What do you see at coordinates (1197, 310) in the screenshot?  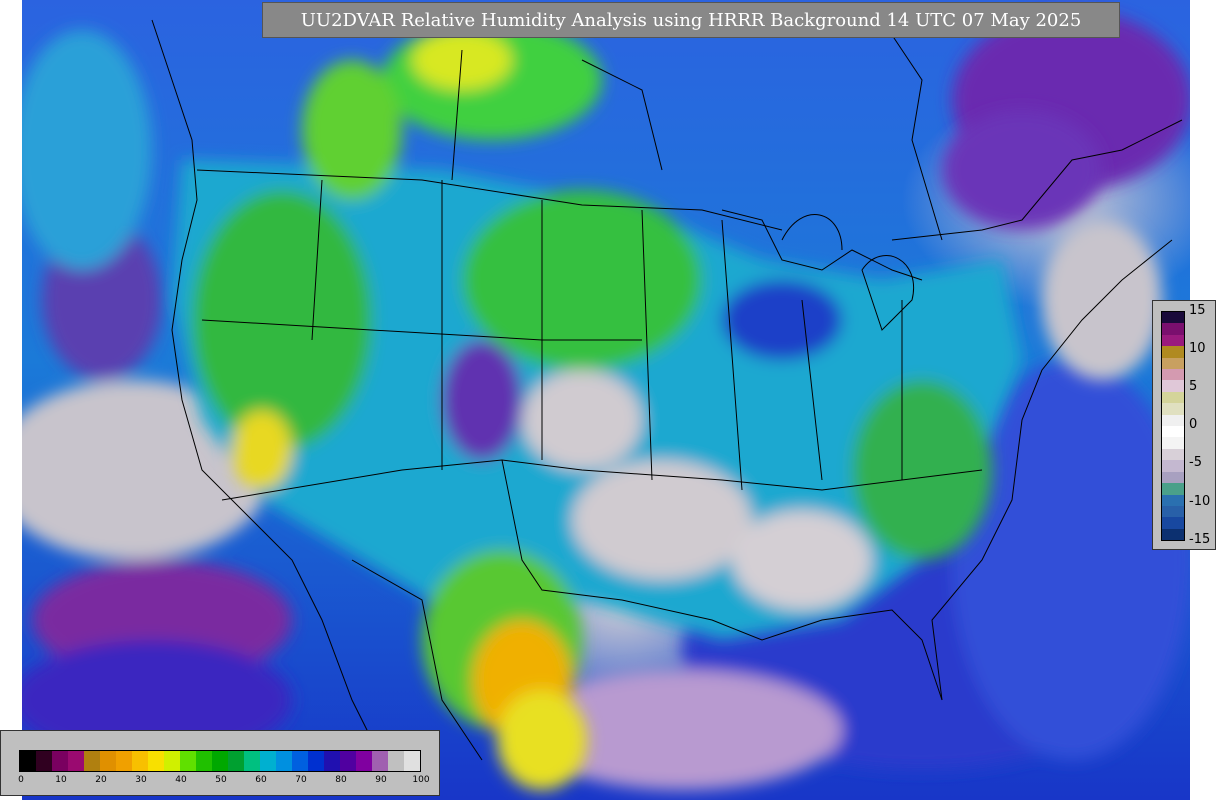 I see `anomaly-tick: 15` at bounding box center [1197, 310].